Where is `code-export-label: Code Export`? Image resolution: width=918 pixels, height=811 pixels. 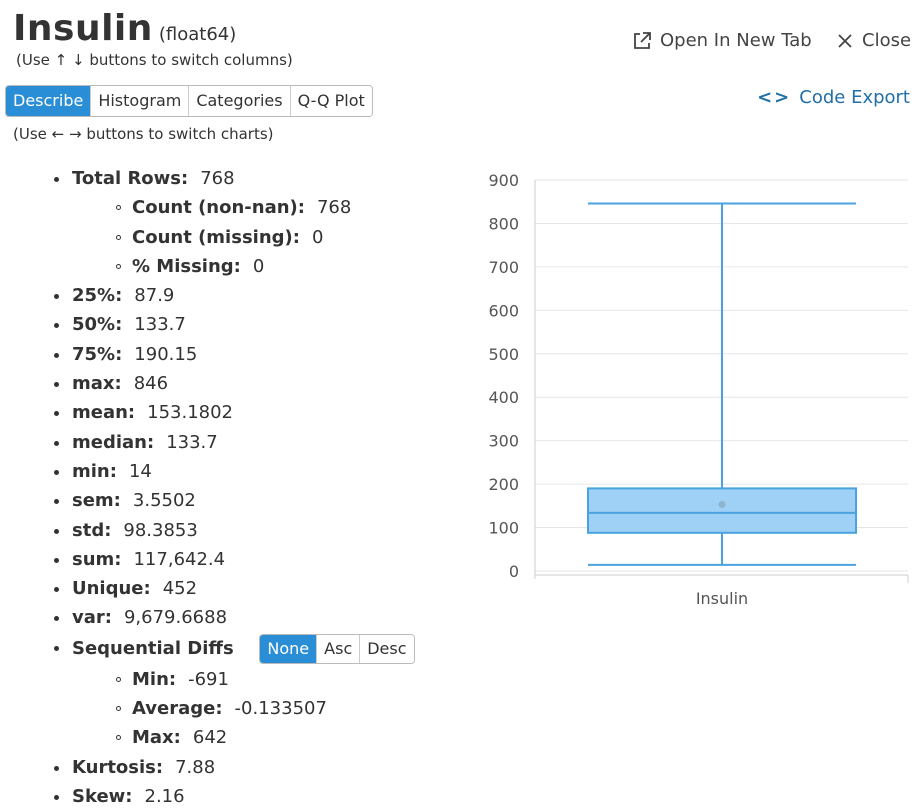 code-export-label: Code Export is located at coordinates (854, 97).